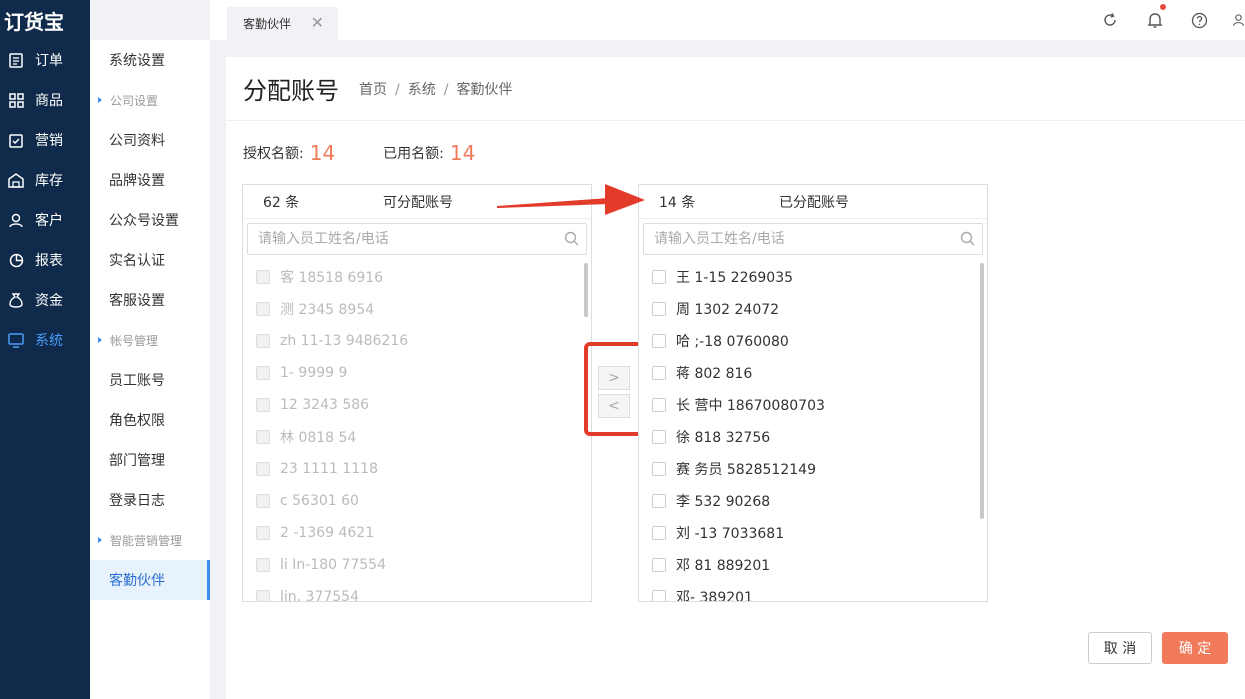 The image size is (1245, 699). Describe the element at coordinates (45, 220) in the screenshot. I see `nav-item-customer: 客户` at that location.